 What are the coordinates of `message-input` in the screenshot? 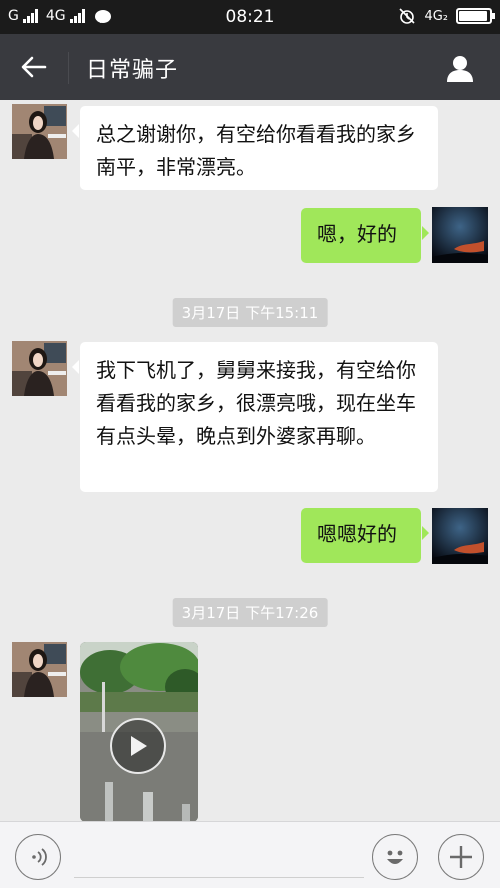 It's located at (219, 859).